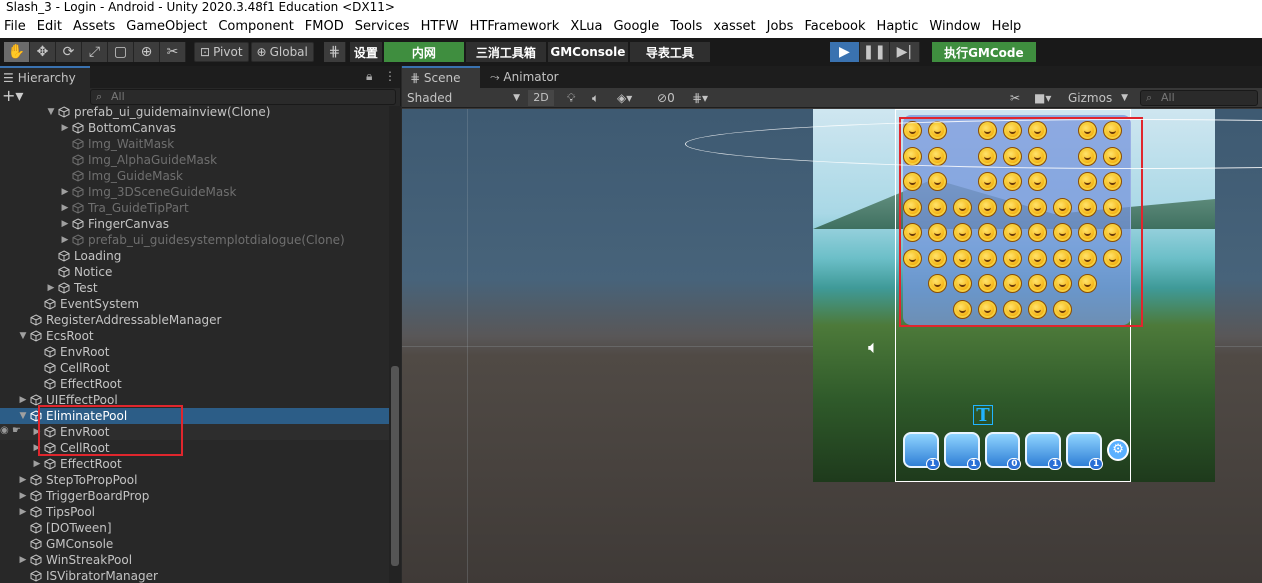  Describe the element at coordinates (734, 27) in the screenshot. I see `menu-item-xasset: xasset` at that location.